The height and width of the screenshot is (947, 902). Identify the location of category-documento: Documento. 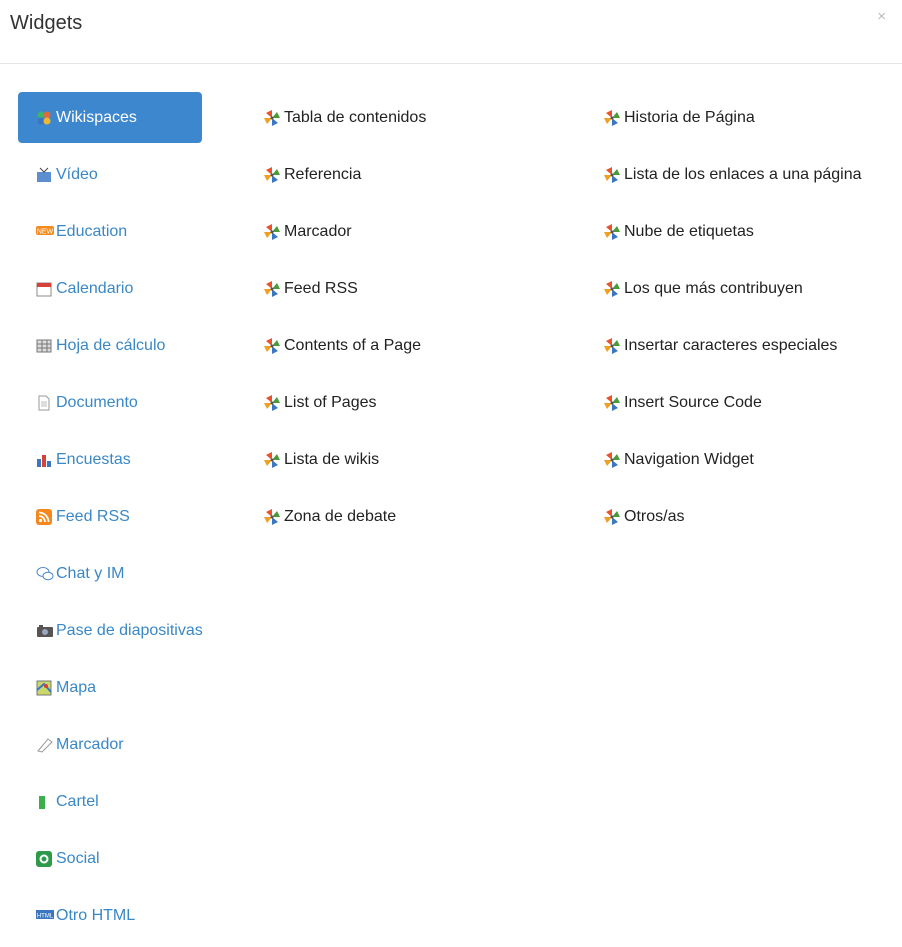
(110, 402).